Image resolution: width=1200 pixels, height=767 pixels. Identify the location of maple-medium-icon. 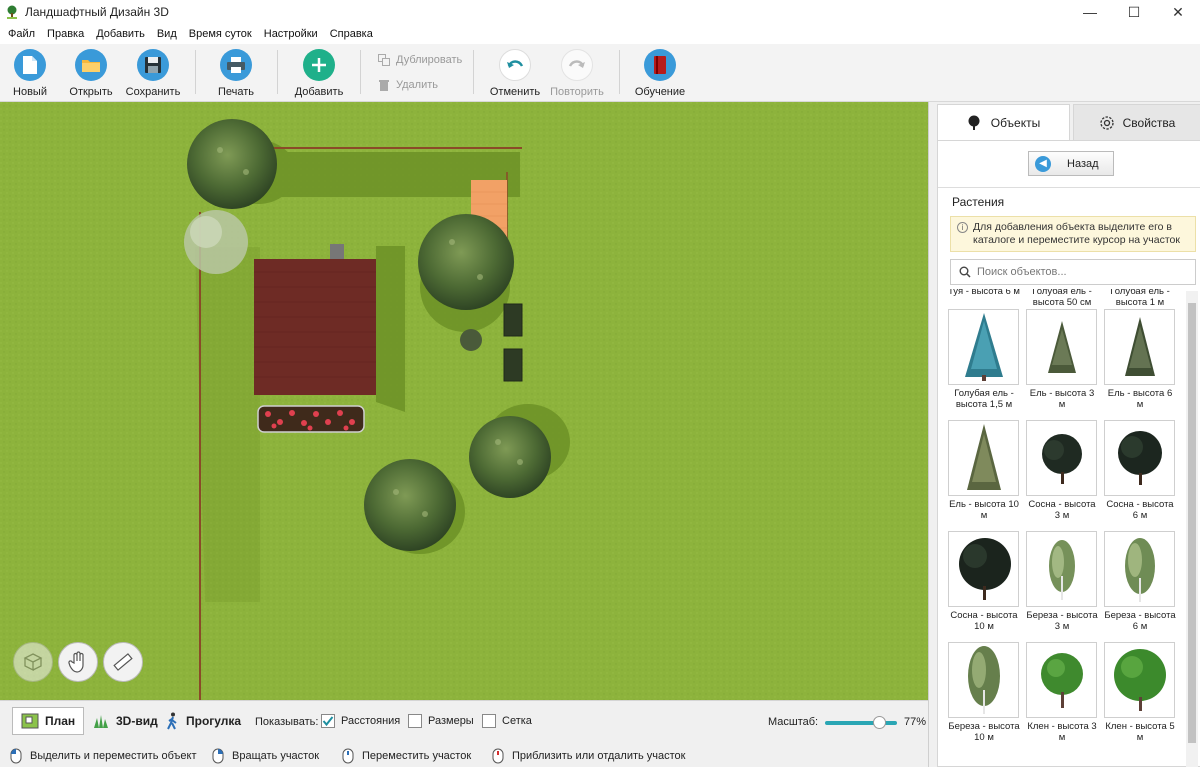
(1139, 680).